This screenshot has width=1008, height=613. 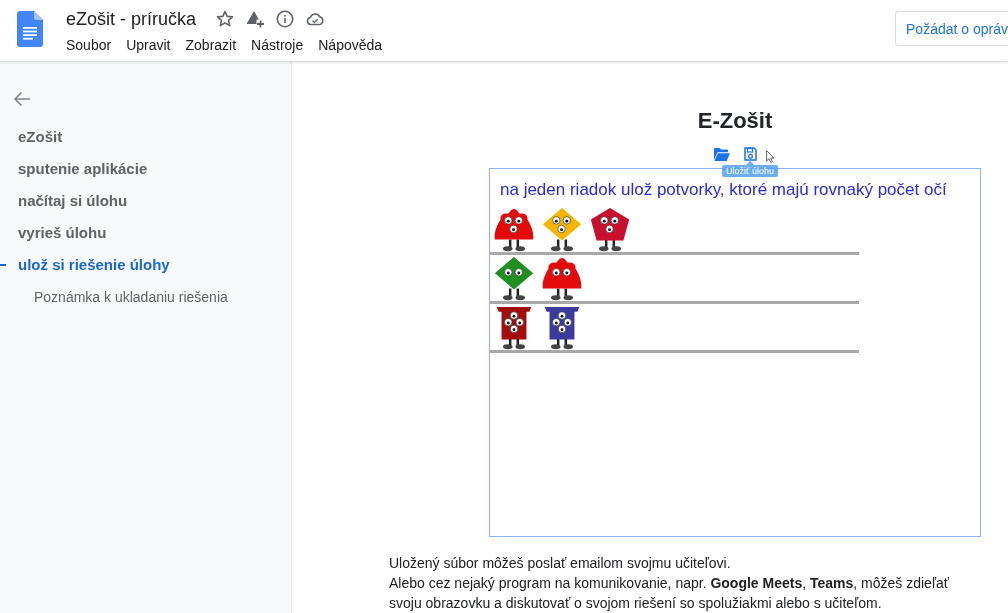 I want to click on cloud-check-icon, so click(x=315, y=19).